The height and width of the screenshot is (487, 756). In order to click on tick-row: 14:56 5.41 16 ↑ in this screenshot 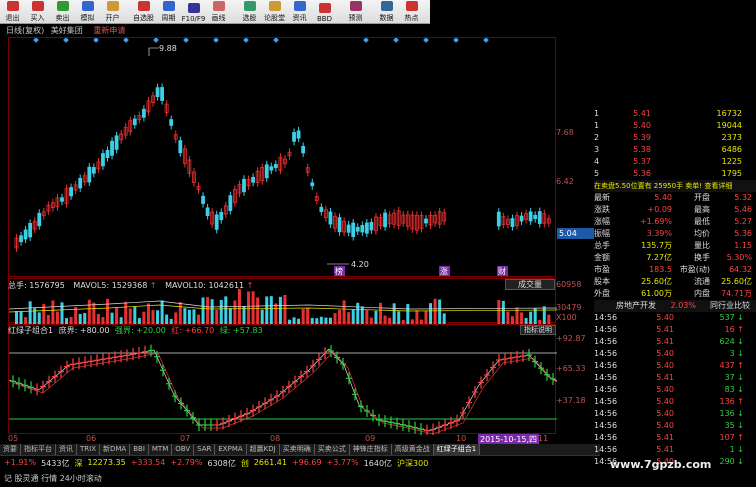, I will do `click(675, 330)`.